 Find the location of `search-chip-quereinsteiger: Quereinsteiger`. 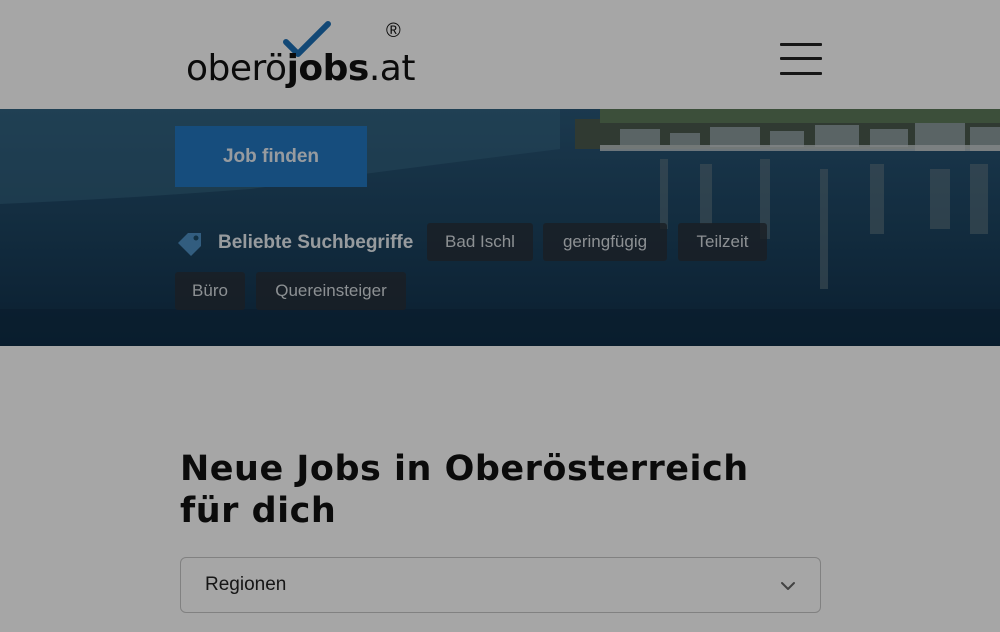

search-chip-quereinsteiger: Quereinsteiger is located at coordinates (331, 291).